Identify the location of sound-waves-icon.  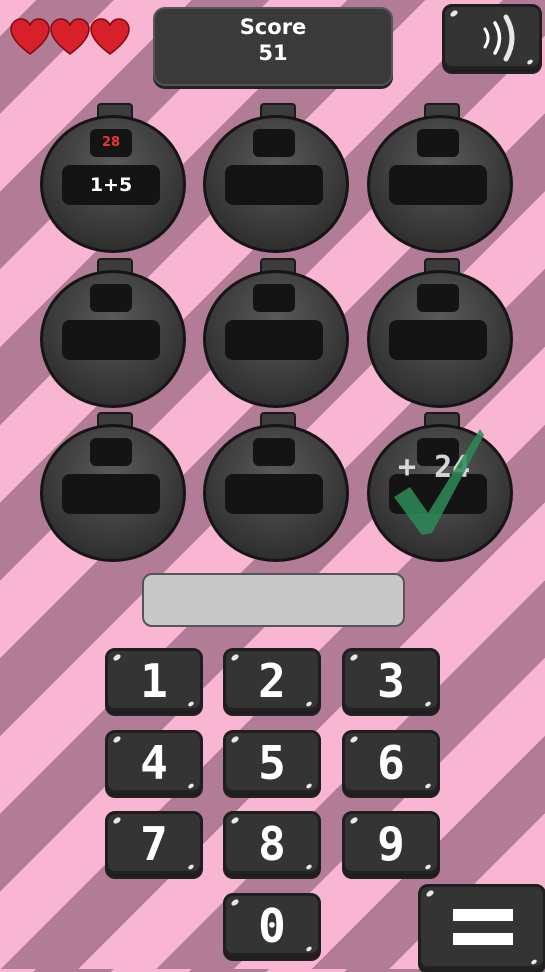
(499, 38).